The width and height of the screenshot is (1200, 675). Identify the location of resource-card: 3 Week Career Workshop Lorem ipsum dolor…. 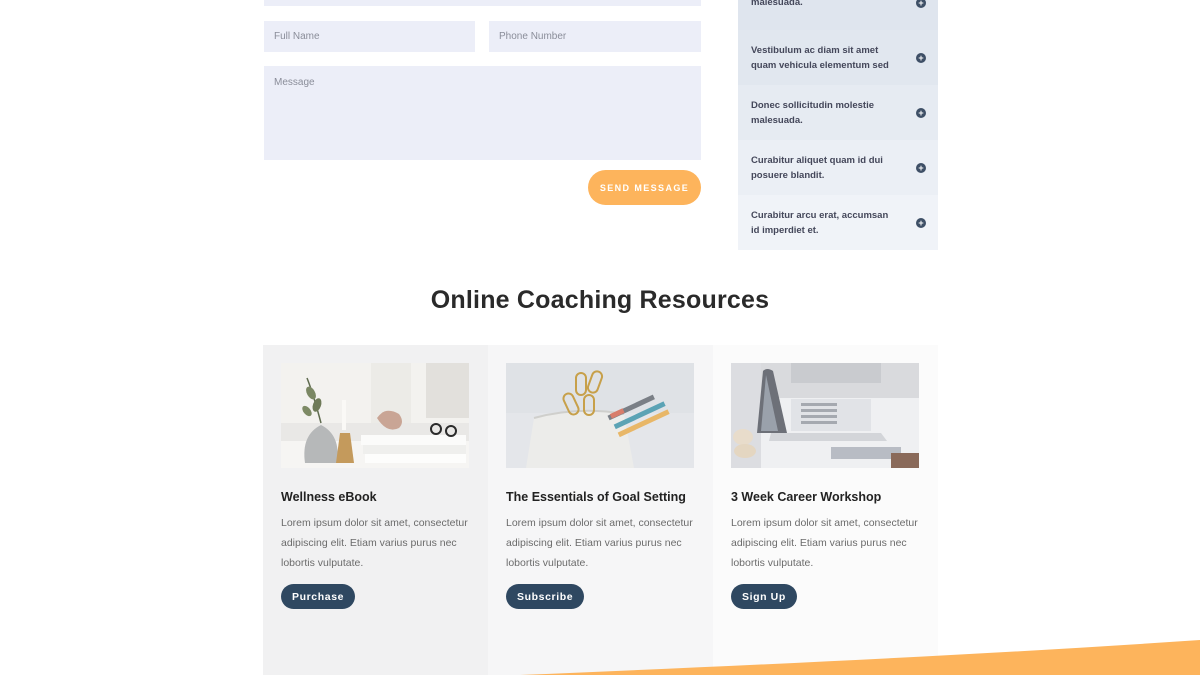
(825, 510).